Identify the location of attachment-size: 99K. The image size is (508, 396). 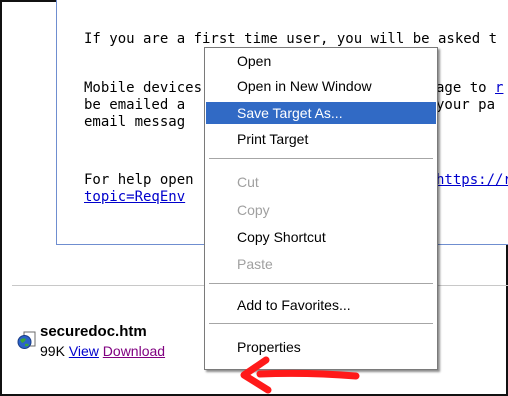
(52, 351).